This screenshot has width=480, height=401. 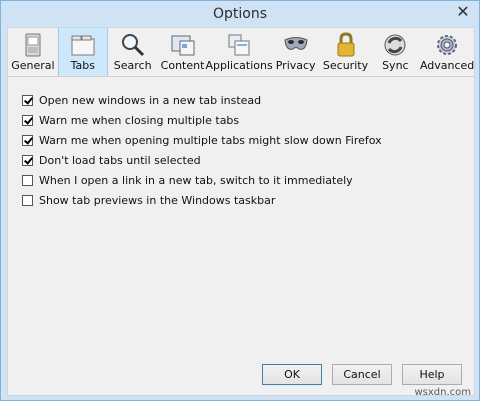 I want to click on help-button: Help, so click(x=432, y=374).